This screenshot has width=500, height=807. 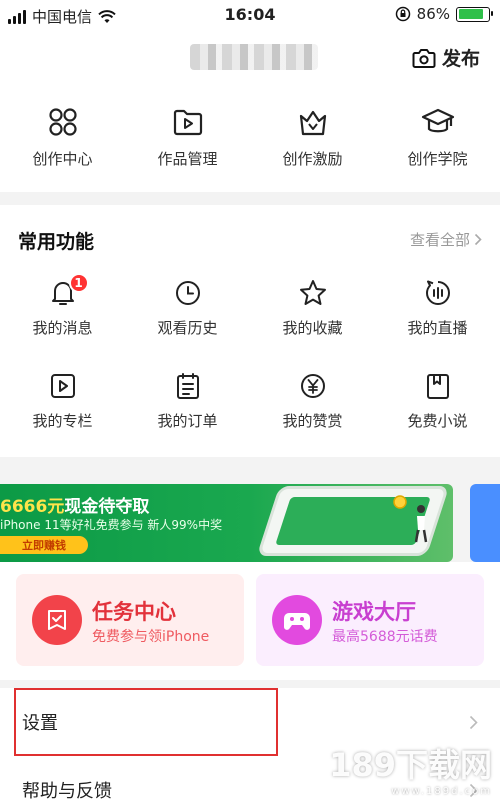 I want to click on highlight-box, so click(x=146, y=722).